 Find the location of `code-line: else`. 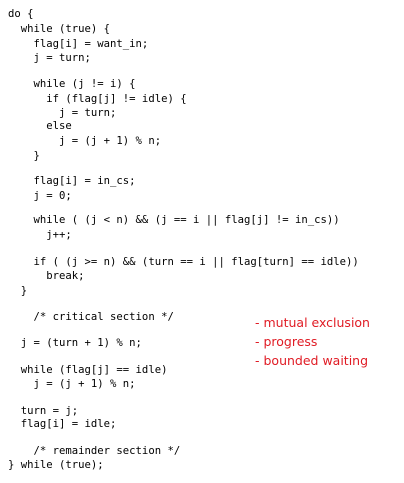

code-line: else is located at coordinates (40, 126).